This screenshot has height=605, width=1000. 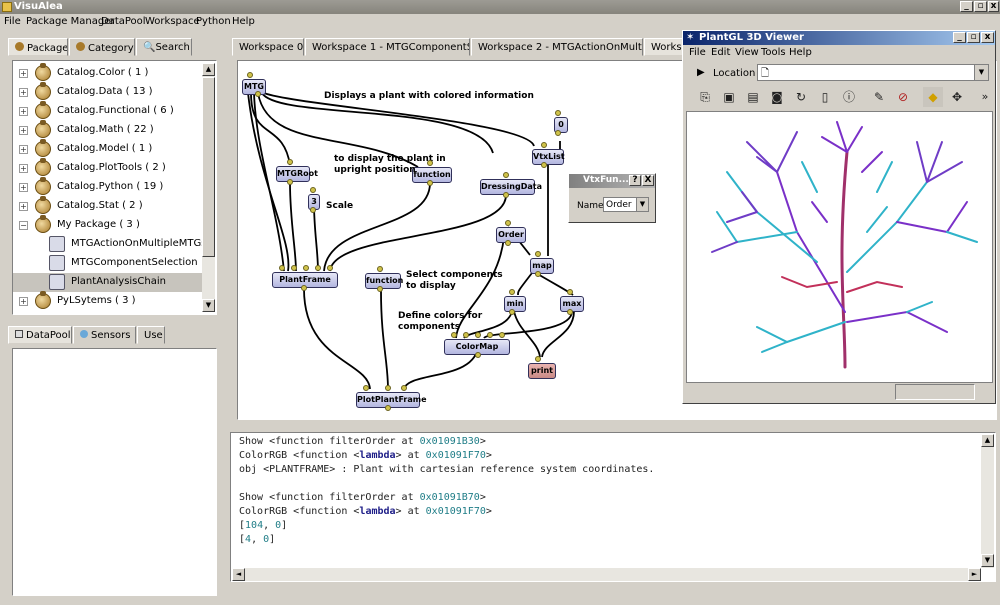 What do you see at coordinates (113, 73) in the screenshot?
I see `tree-item: + Catalog.Color ( 1 )` at bounding box center [113, 73].